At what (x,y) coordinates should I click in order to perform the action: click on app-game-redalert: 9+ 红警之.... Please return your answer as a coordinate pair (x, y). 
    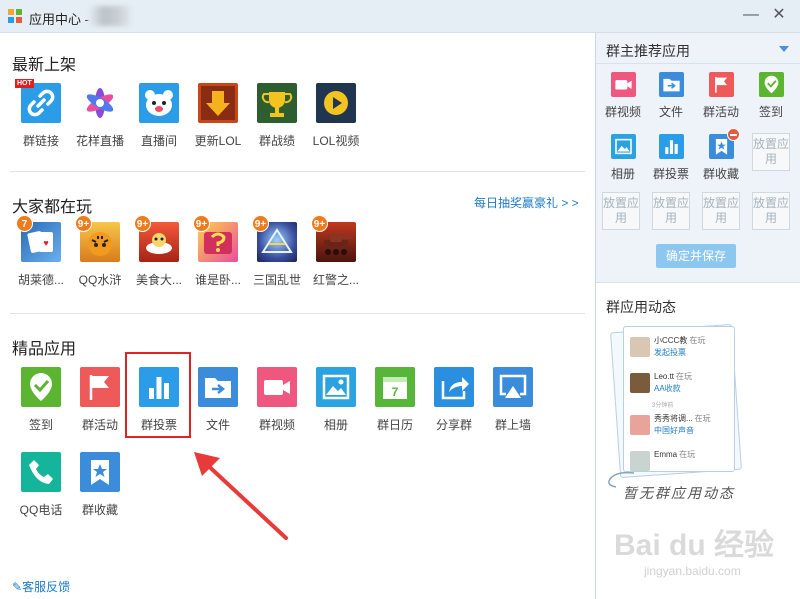
    Looking at the image, I should click on (336, 251).